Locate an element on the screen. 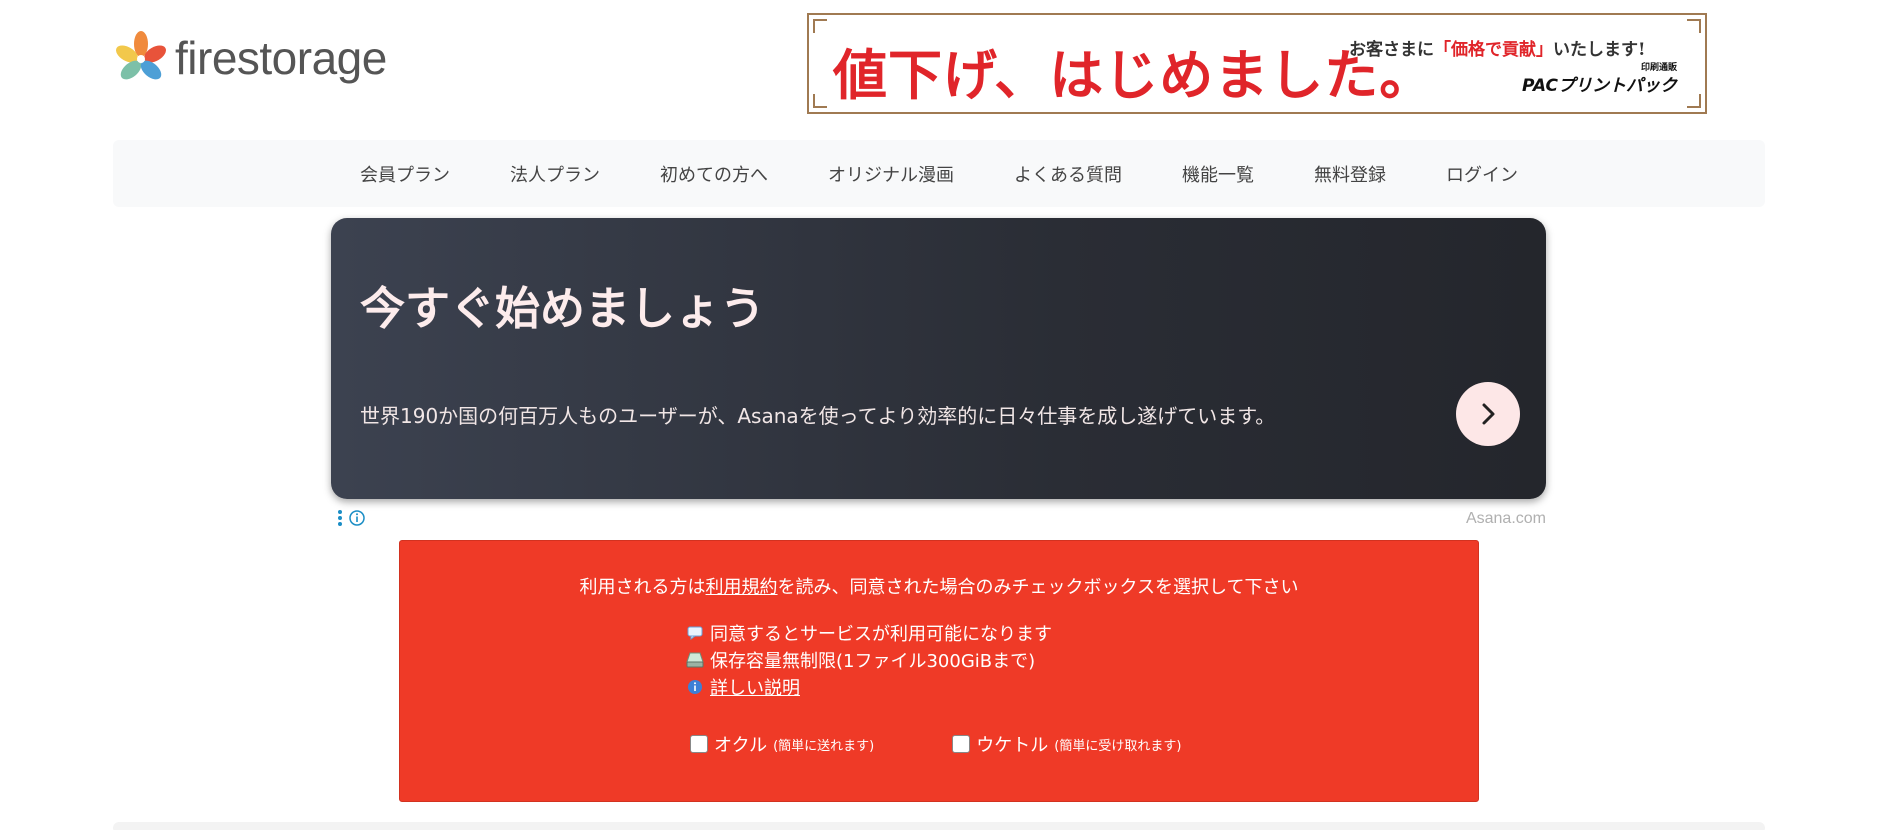  nav-item-faq: よくある質問 is located at coordinates (1068, 174).